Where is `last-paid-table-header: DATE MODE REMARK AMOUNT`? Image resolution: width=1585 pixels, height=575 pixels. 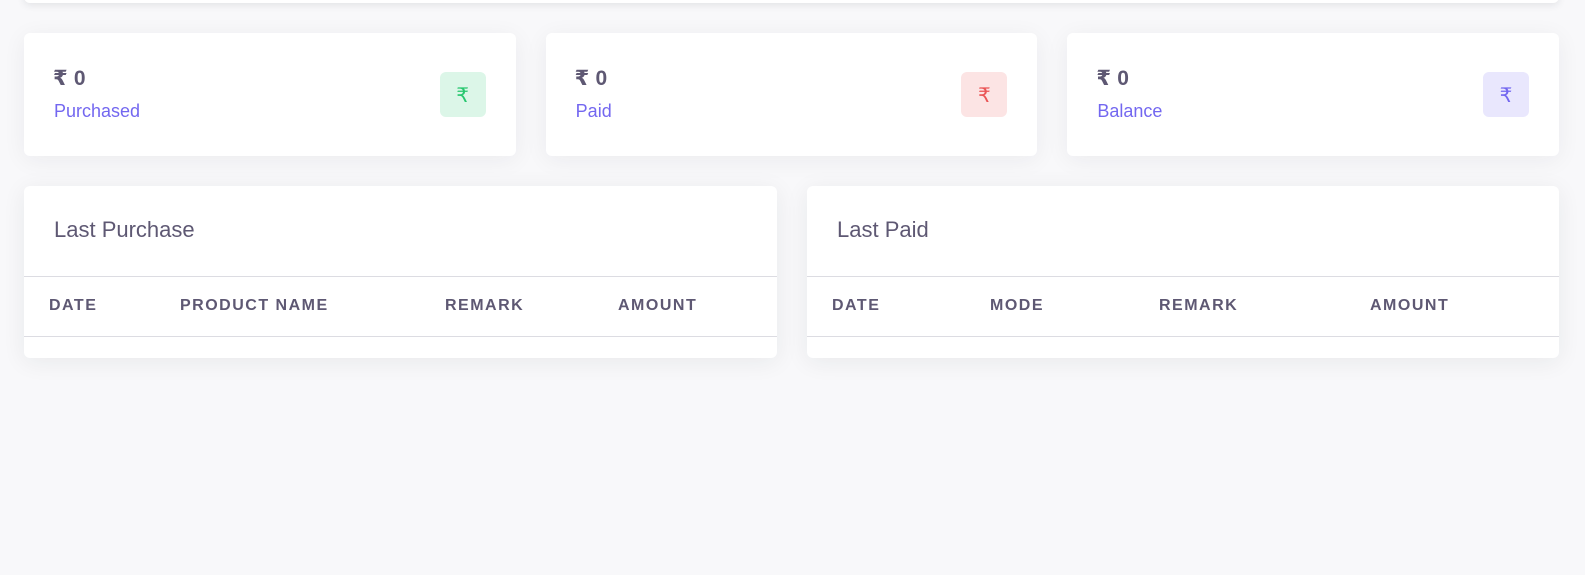
last-paid-table-header: DATE MODE REMARK AMOUNT is located at coordinates (1183, 306).